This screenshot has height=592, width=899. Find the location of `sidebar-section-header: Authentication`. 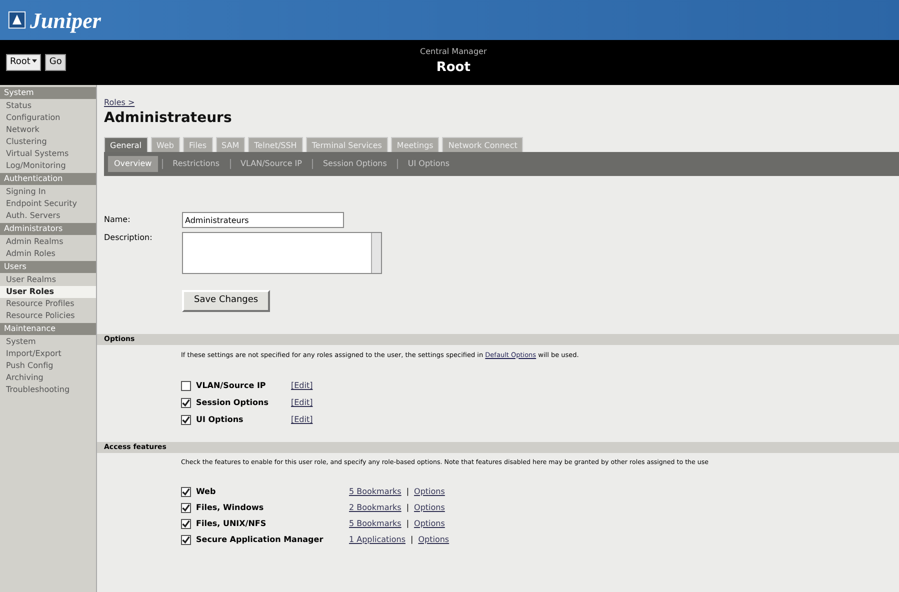

sidebar-section-header: Authentication is located at coordinates (48, 179).